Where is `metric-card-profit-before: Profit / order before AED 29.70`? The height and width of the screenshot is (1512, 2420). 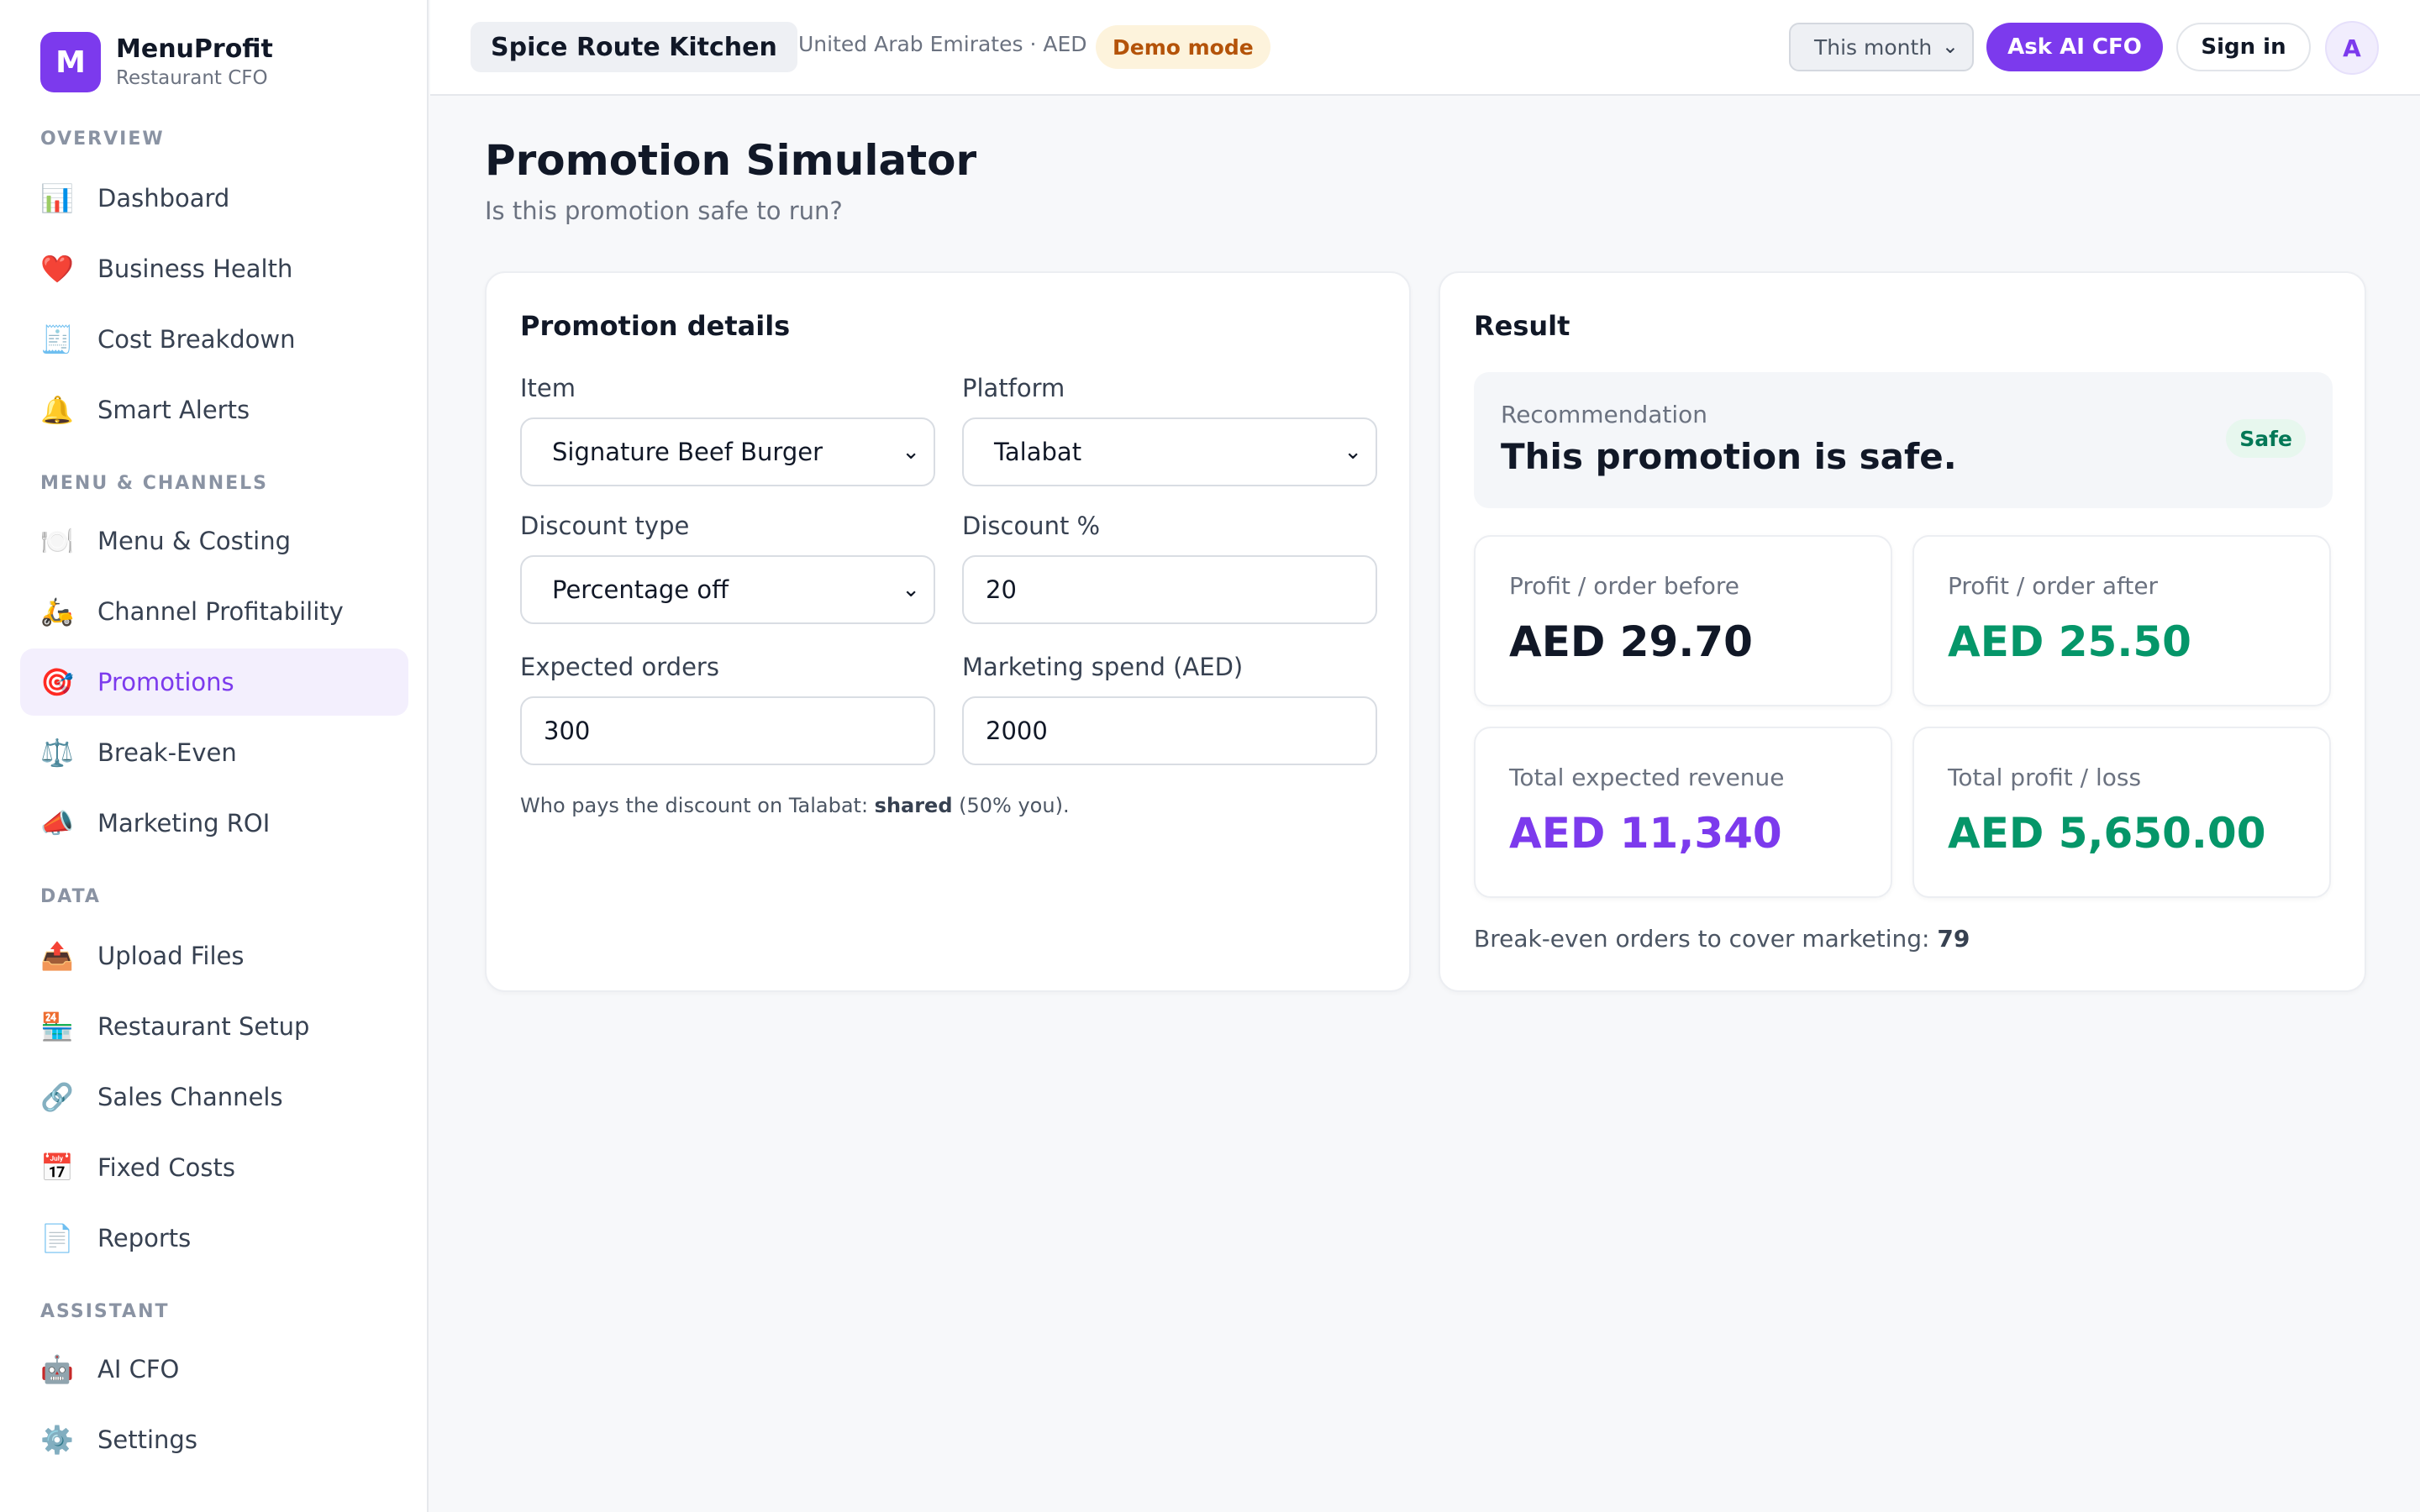 metric-card-profit-before: Profit / order before AED 29.70 is located at coordinates (1683, 620).